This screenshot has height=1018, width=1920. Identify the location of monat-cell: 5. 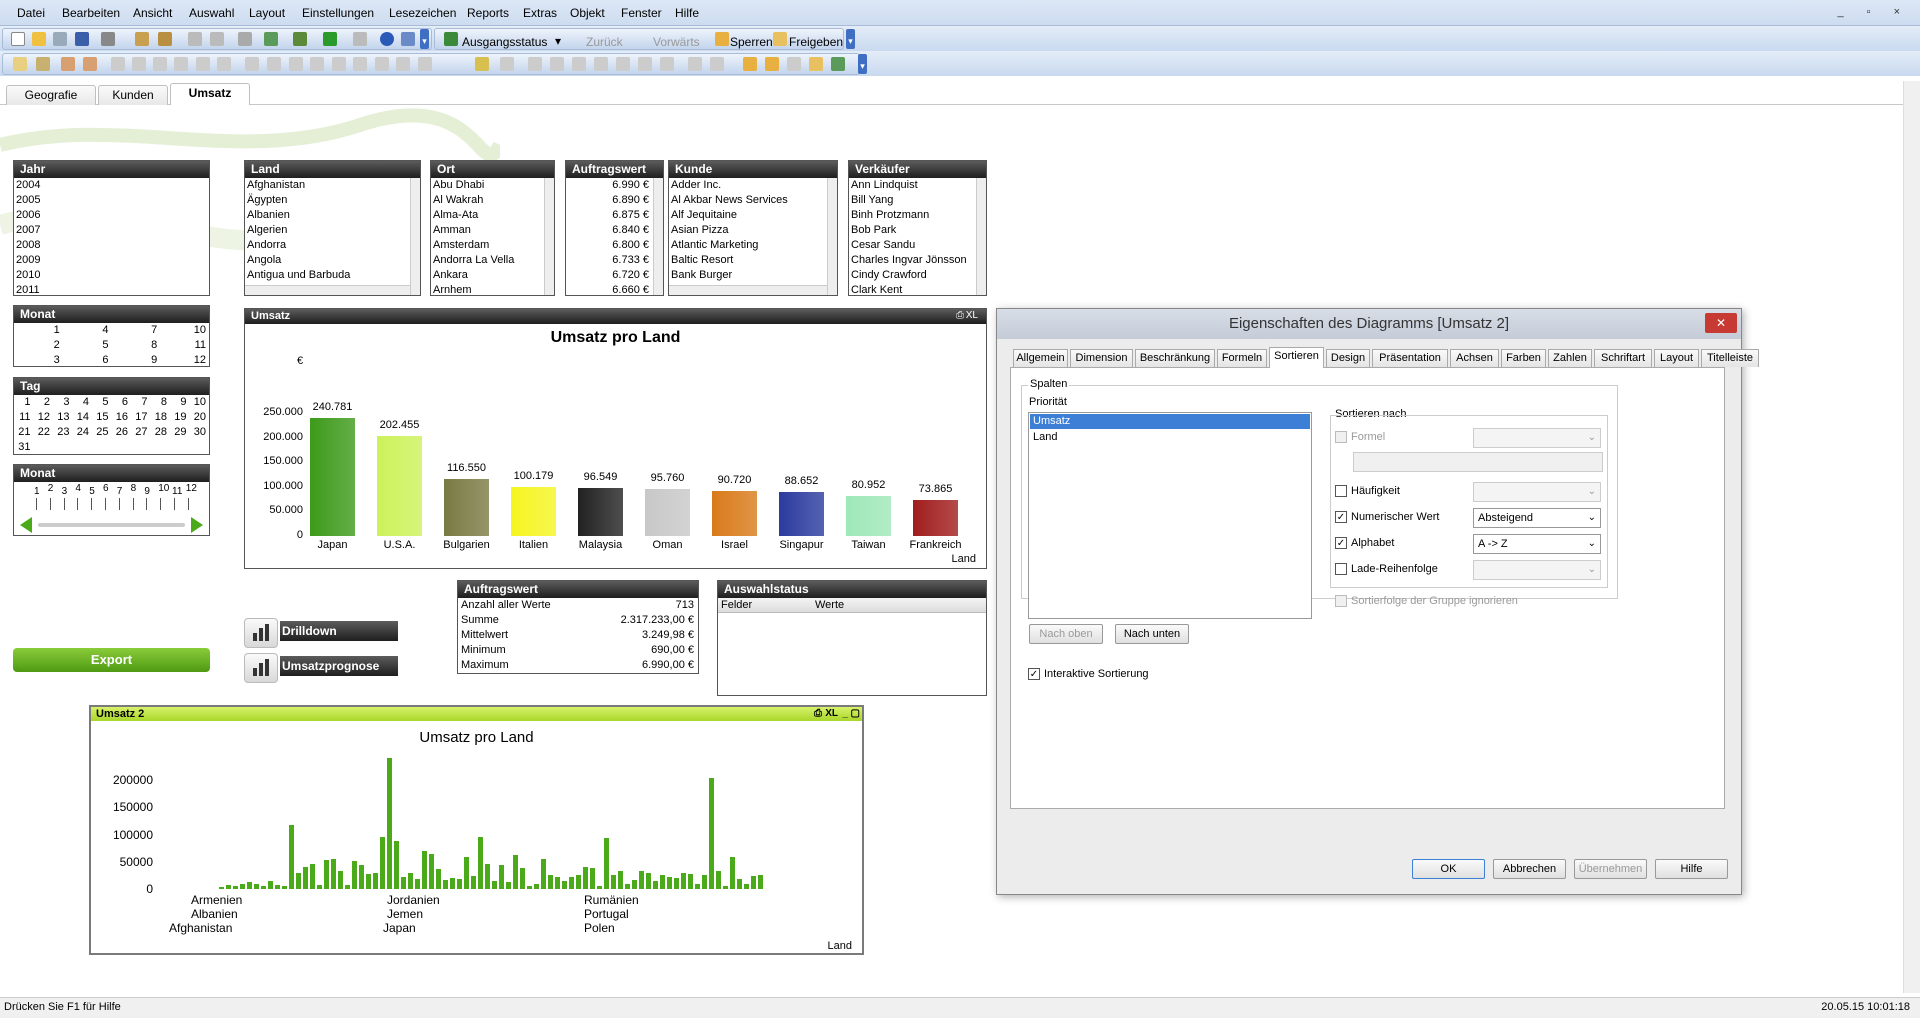
(87, 345).